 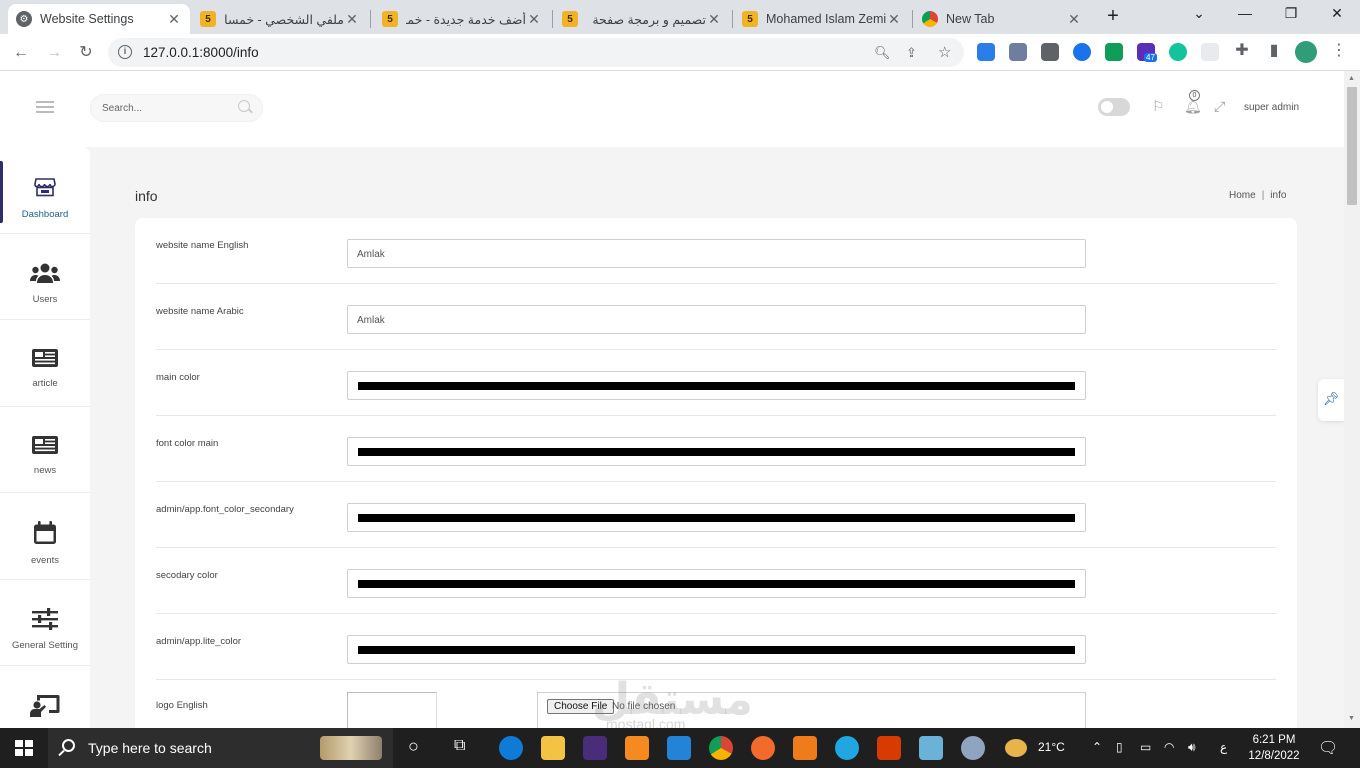 What do you see at coordinates (1145, 747) in the screenshot?
I see `battery-icon: ▭` at bounding box center [1145, 747].